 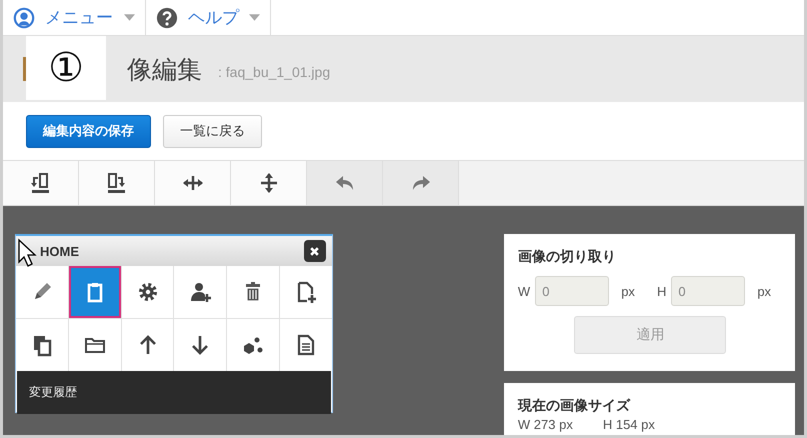 What do you see at coordinates (164, 70) in the screenshot?
I see `page-title: 像編集` at bounding box center [164, 70].